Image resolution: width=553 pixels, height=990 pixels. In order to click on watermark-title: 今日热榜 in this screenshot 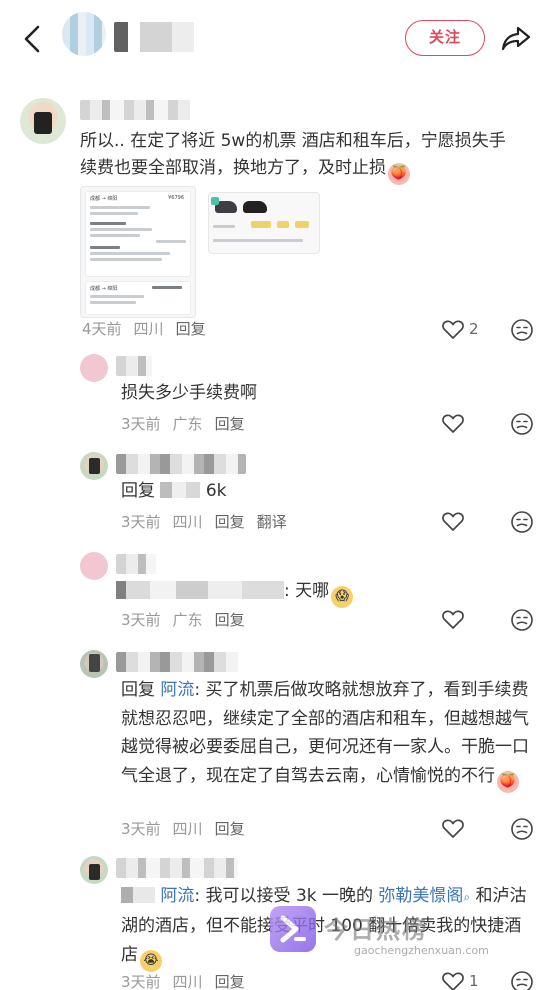, I will do `click(376, 930)`.